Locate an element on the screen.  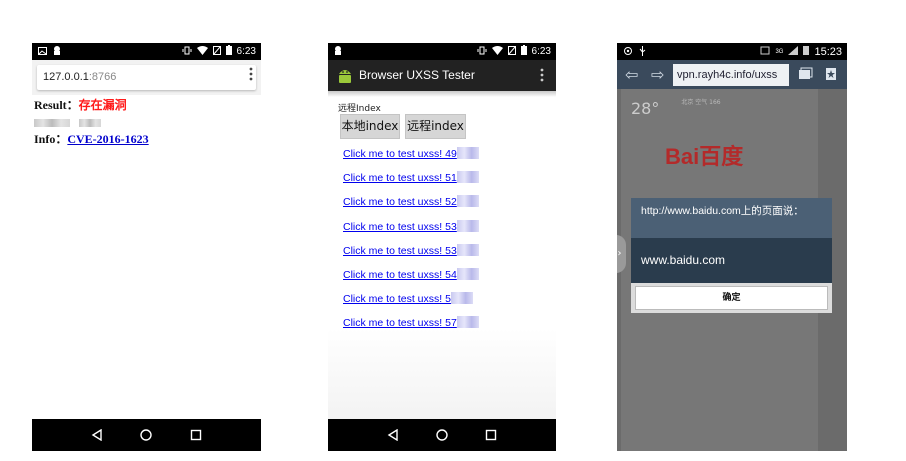
address-host: 127.0.0.1 is located at coordinates (66, 77).